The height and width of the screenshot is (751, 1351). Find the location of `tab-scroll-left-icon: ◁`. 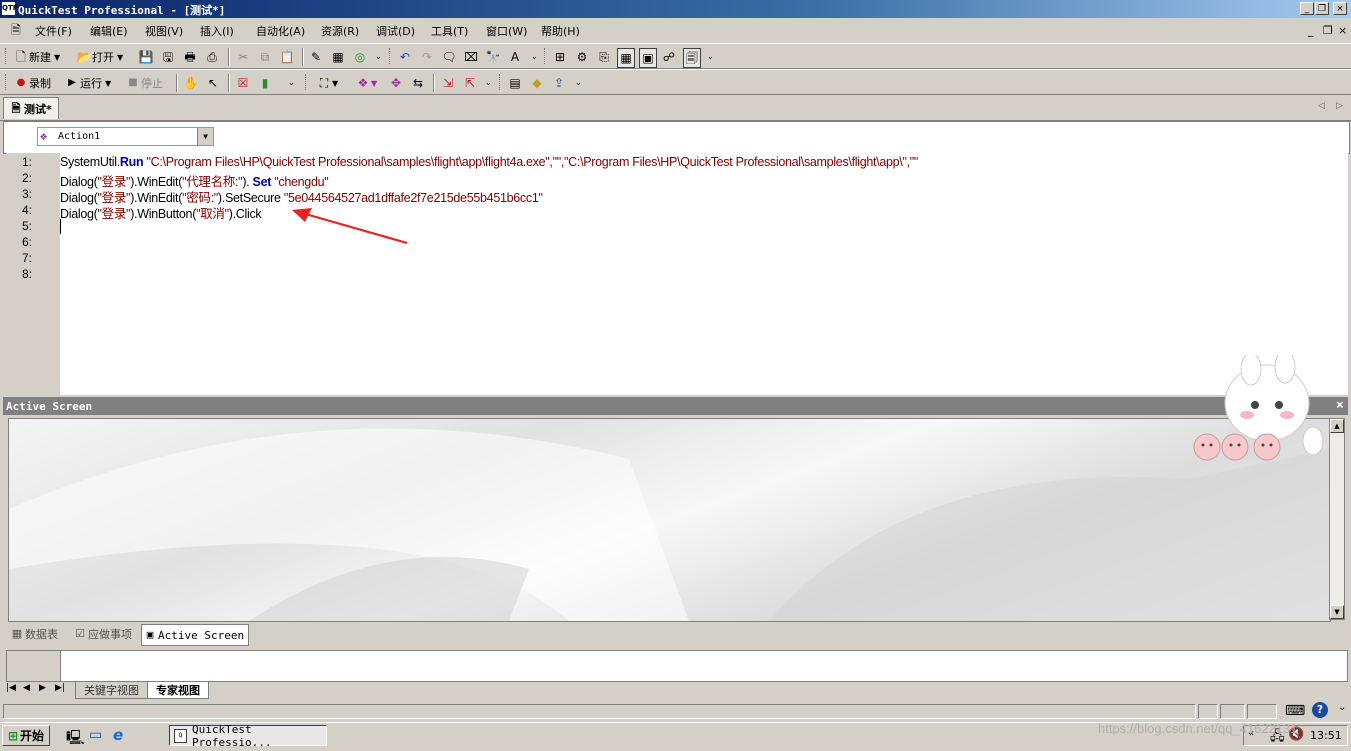

tab-scroll-left-icon: ◁ is located at coordinates (1321, 106).